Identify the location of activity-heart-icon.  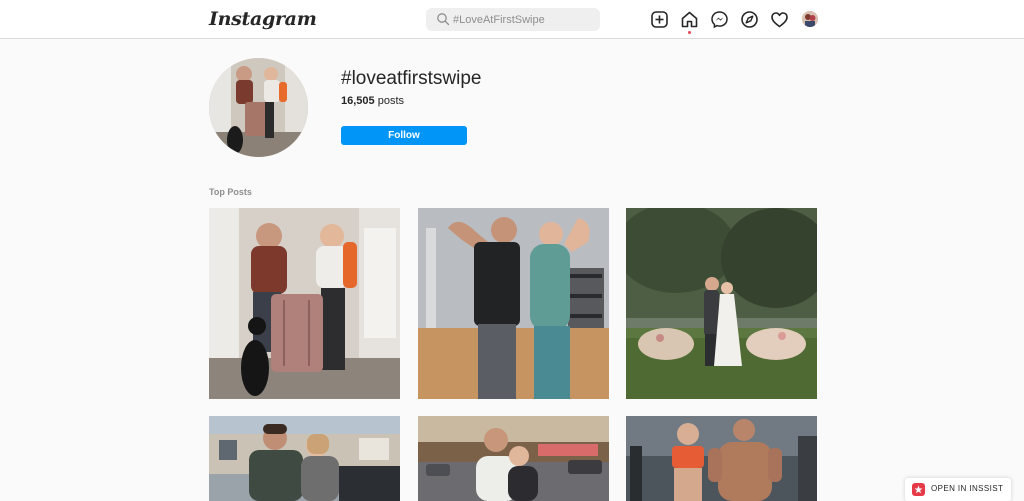
(779, 19).